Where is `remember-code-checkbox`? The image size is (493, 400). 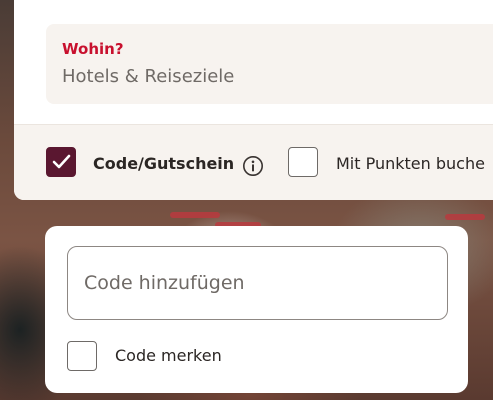 remember-code-checkbox is located at coordinates (82, 356).